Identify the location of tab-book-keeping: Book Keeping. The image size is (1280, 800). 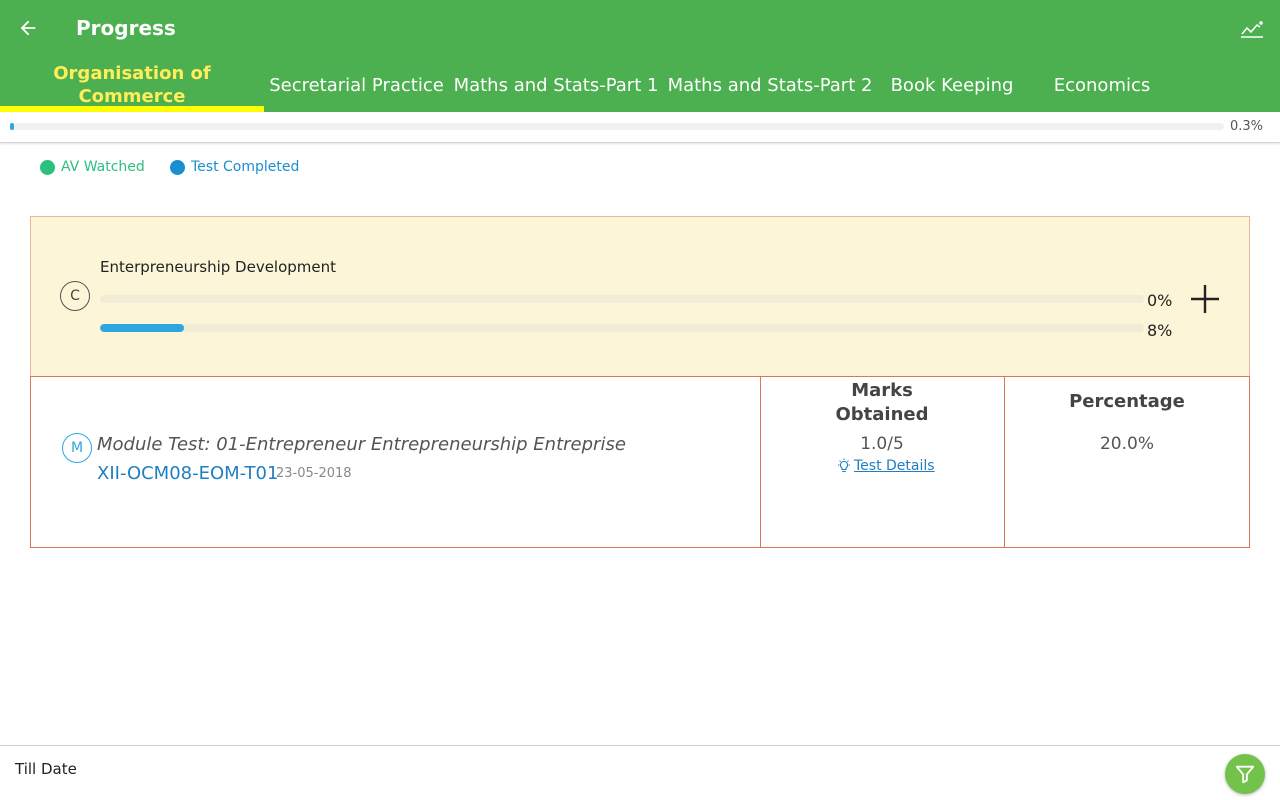
(952, 85).